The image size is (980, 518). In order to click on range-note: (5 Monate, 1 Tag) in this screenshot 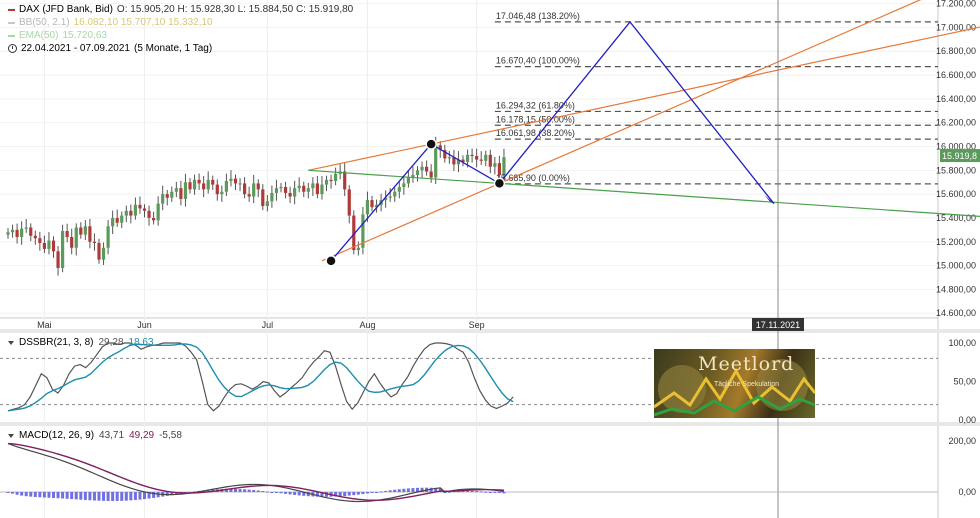, I will do `click(173, 48)`.